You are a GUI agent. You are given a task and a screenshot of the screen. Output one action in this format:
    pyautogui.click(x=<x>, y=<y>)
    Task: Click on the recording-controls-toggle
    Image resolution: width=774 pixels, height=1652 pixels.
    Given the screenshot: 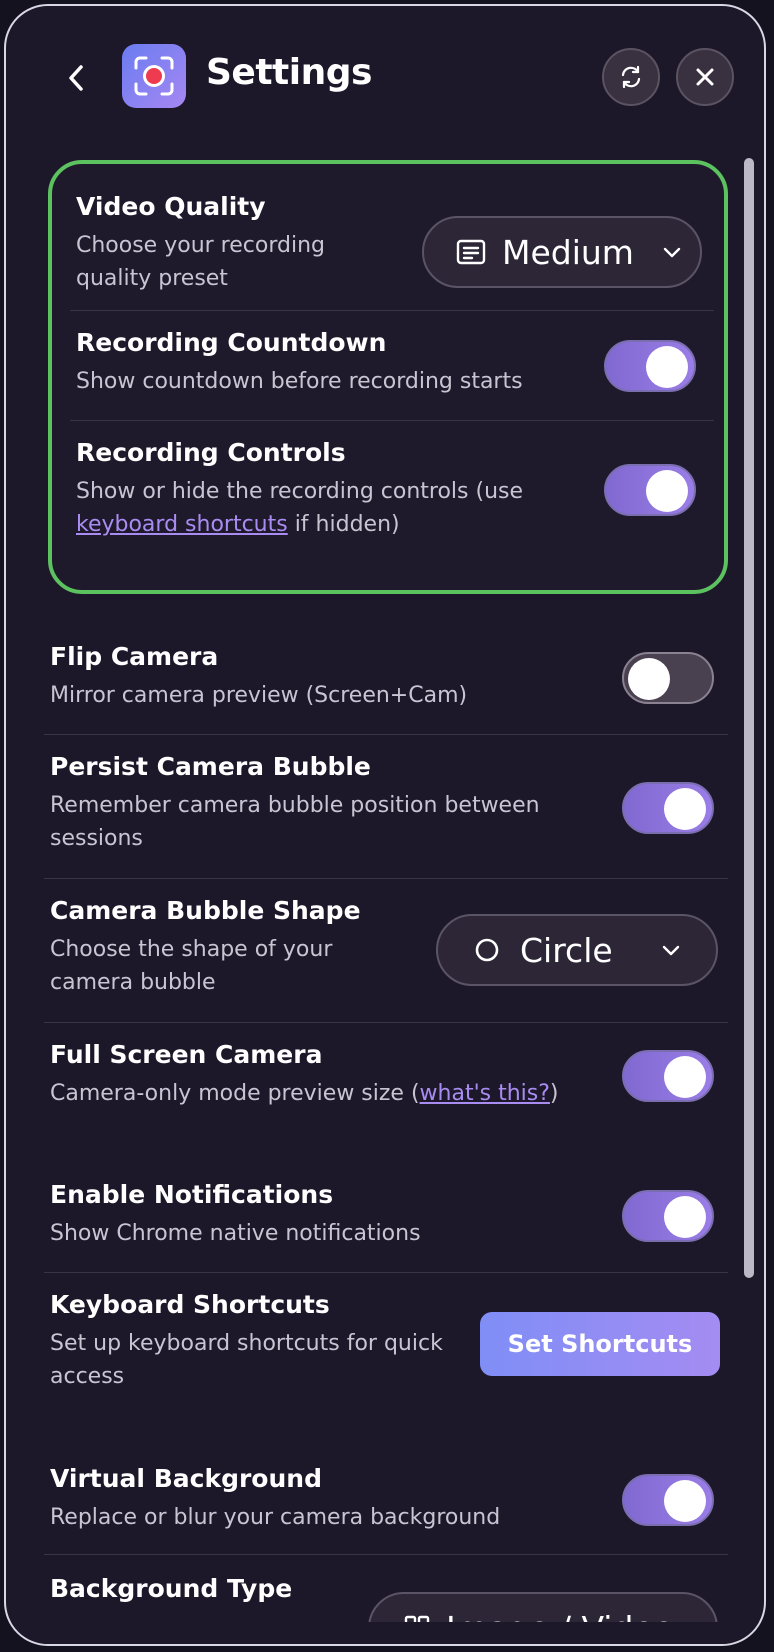 What is the action you would take?
    pyautogui.click(x=650, y=490)
    